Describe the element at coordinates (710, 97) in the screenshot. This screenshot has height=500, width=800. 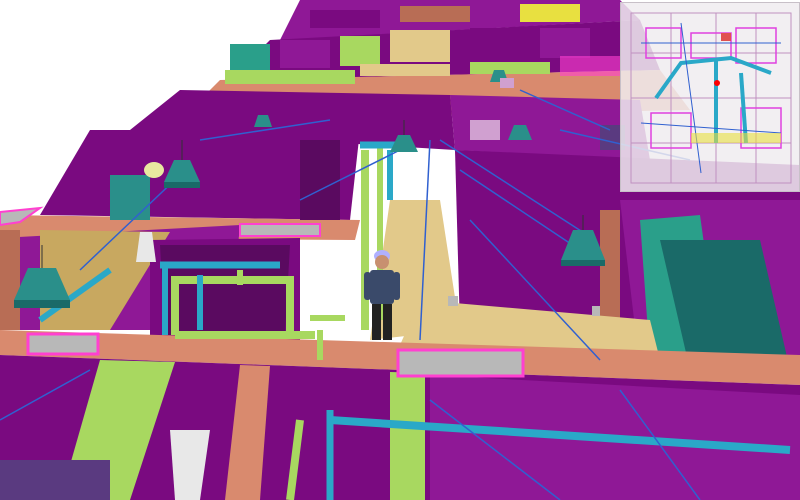
I see `floorplan-minimap` at that location.